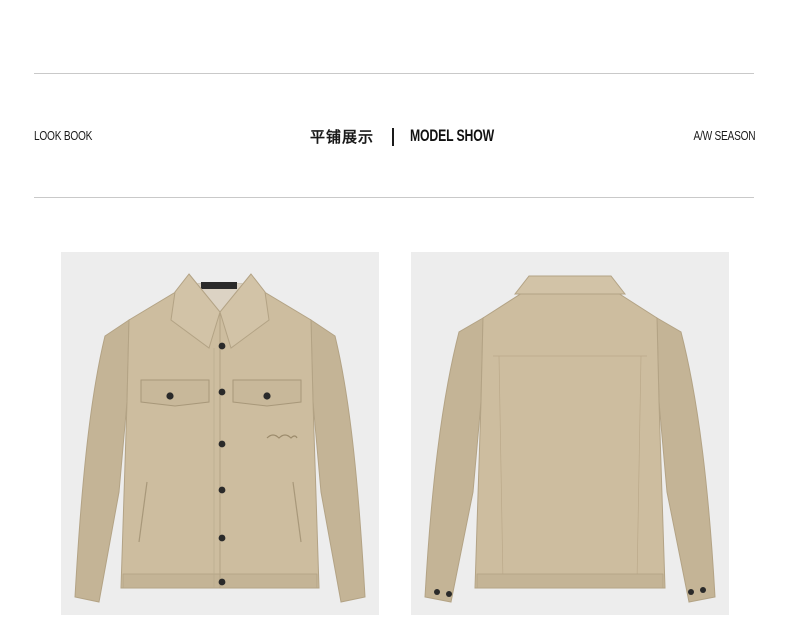 The height and width of the screenshot is (625, 790). Describe the element at coordinates (452, 135) in the screenshot. I see `title-english: MODEL SHOW` at that location.